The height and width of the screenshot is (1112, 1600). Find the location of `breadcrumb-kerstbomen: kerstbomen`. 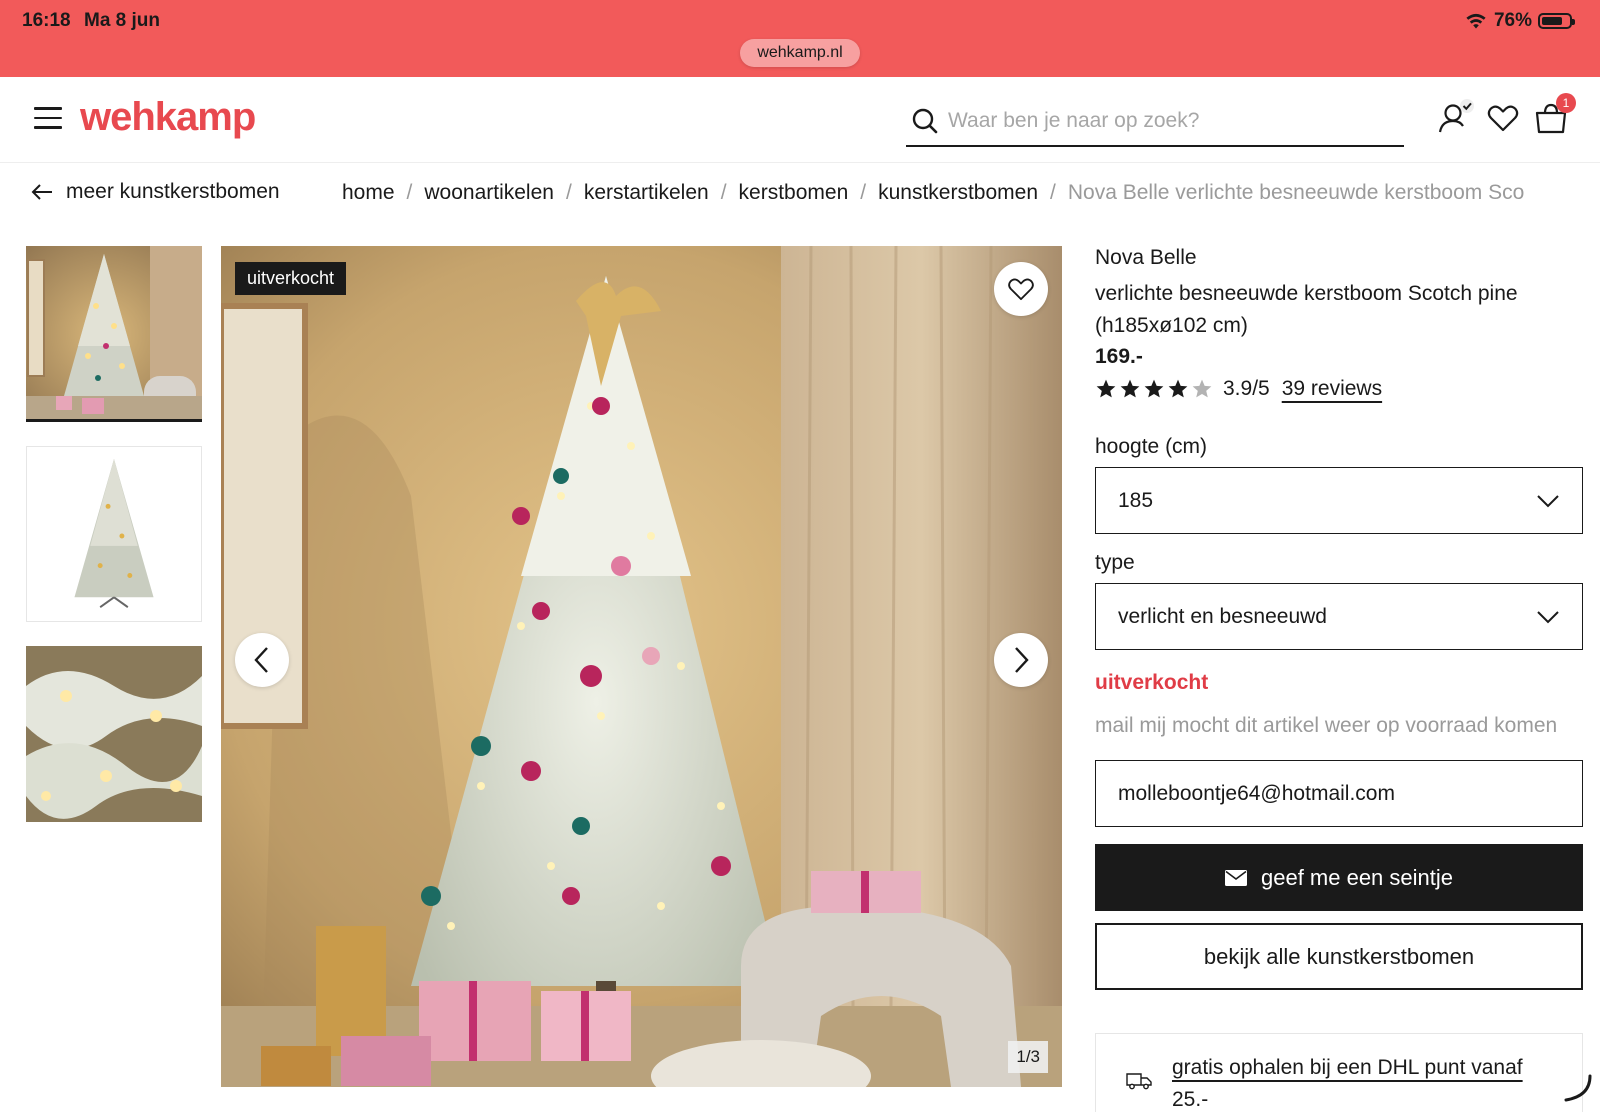

breadcrumb-kerstbomen: kerstbomen is located at coordinates (794, 192).